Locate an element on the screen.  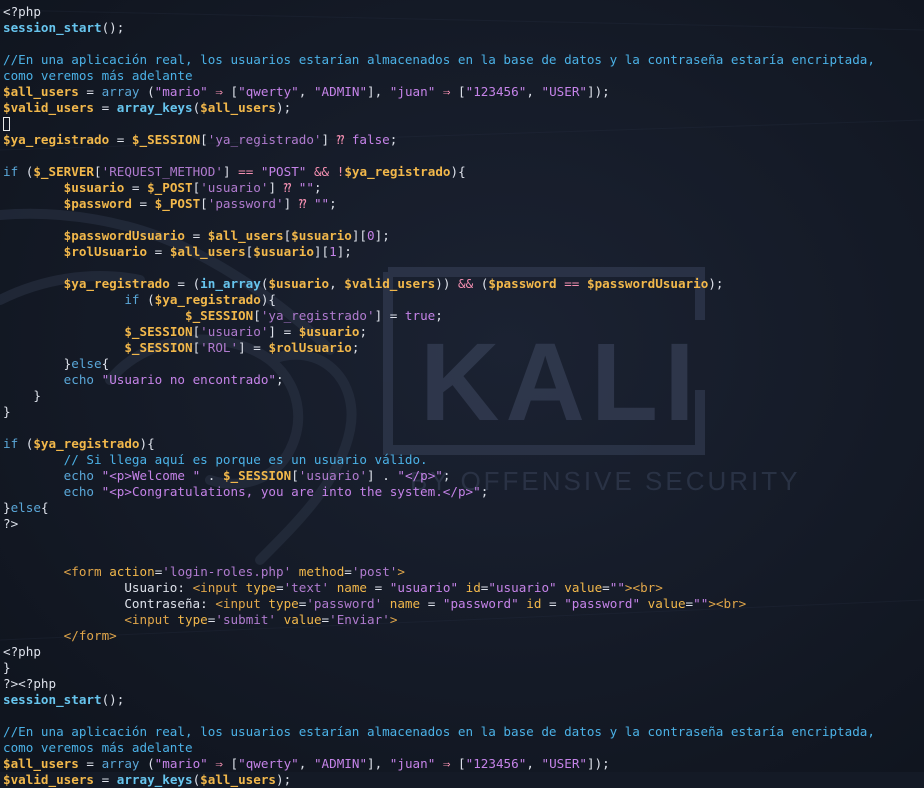
code-token: echo is located at coordinates (79, 379).